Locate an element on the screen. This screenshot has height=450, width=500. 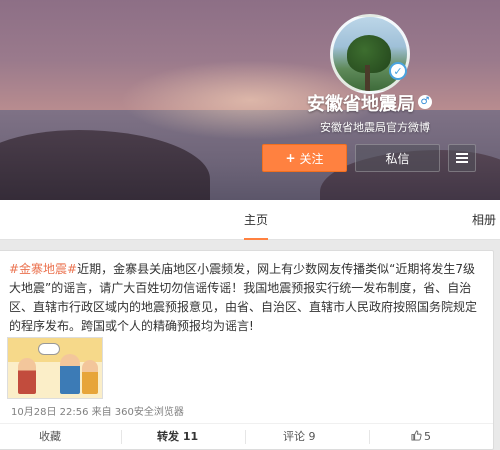
profile-tabs: 主页 相册 is located at coordinates (250, 220).